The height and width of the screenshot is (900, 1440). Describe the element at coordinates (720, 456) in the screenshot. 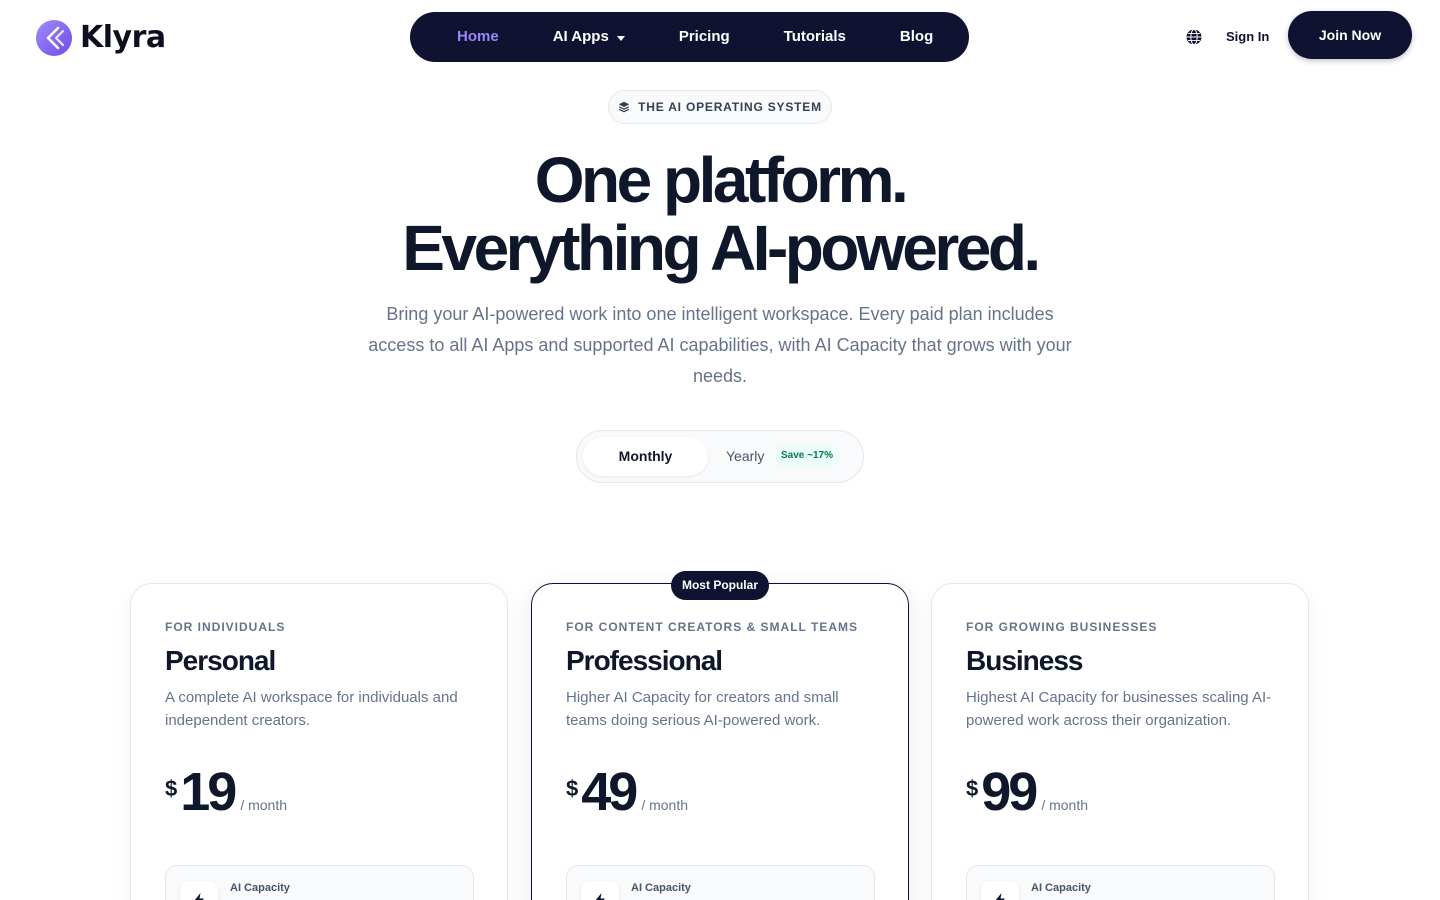

I see `billing-toggle: Monthly Yearly Save ~17%` at that location.